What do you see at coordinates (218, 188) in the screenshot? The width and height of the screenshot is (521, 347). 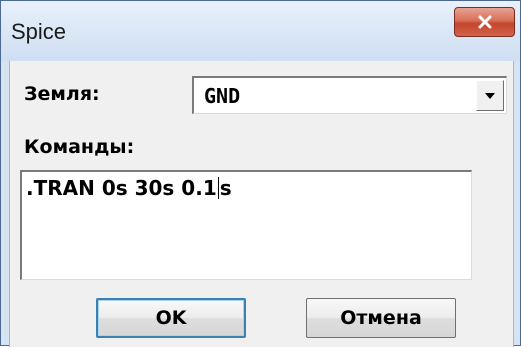 I see `text-caret` at bounding box center [218, 188].